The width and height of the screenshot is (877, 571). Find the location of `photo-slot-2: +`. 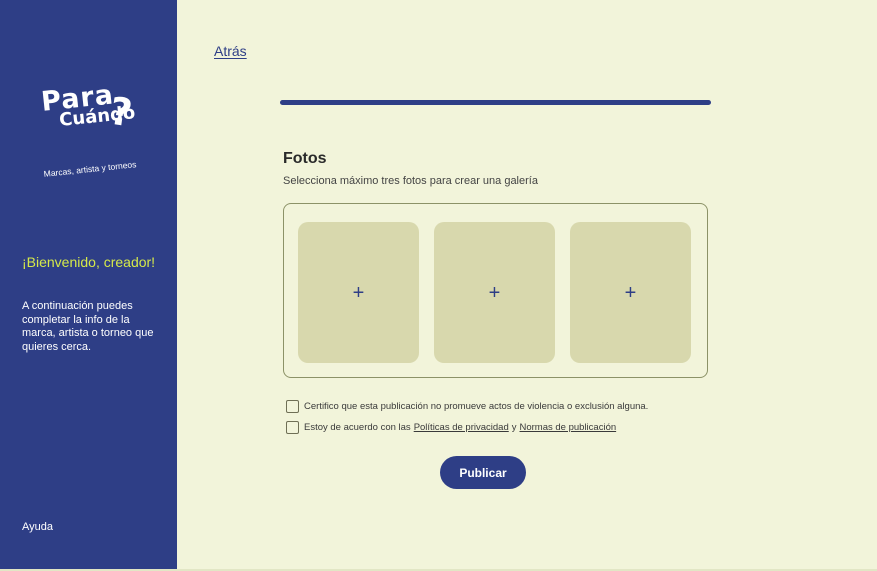

photo-slot-2: + is located at coordinates (494, 292).